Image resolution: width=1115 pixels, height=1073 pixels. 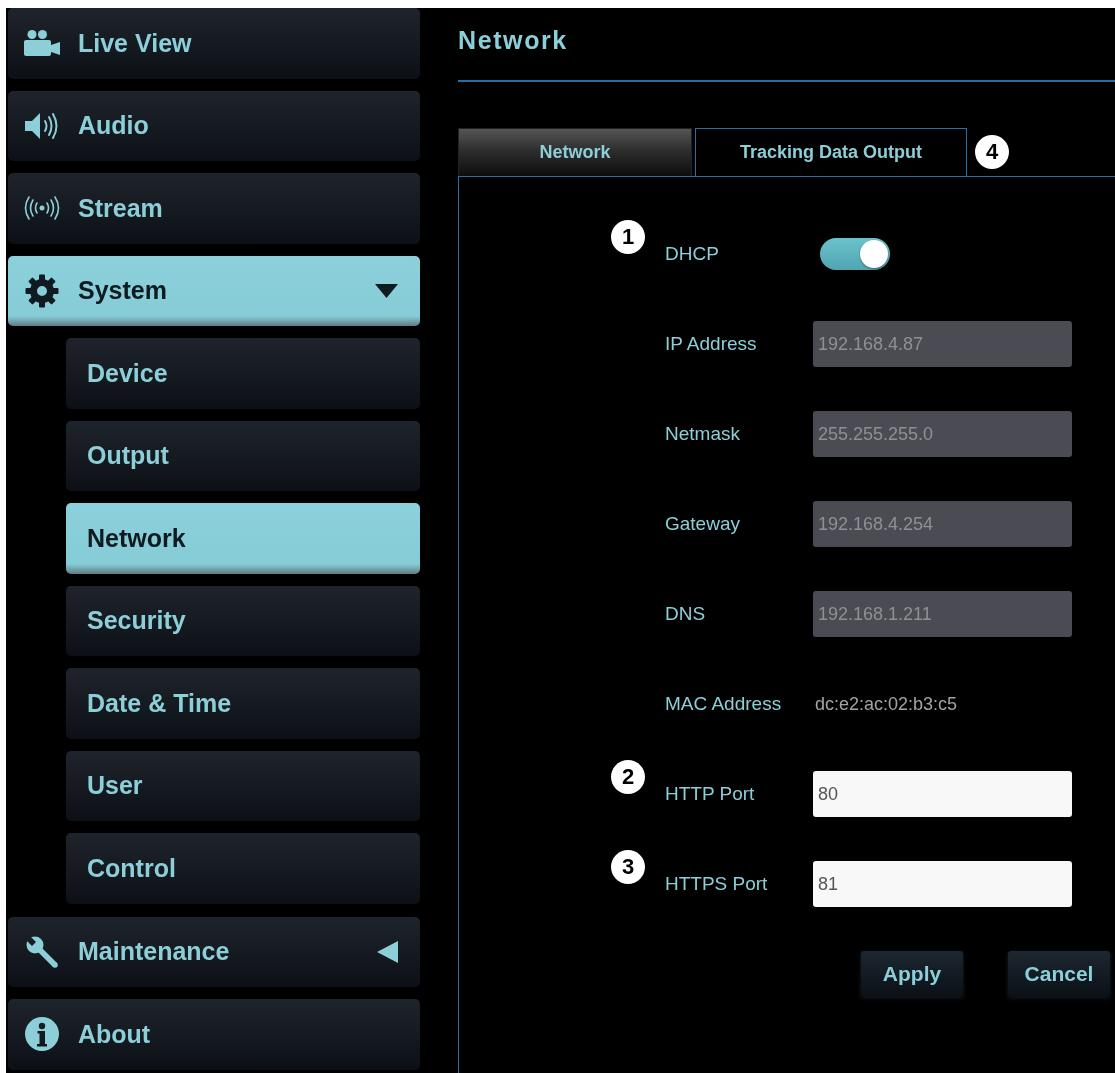 I want to click on nav-subitem: Device, so click(x=243, y=373).